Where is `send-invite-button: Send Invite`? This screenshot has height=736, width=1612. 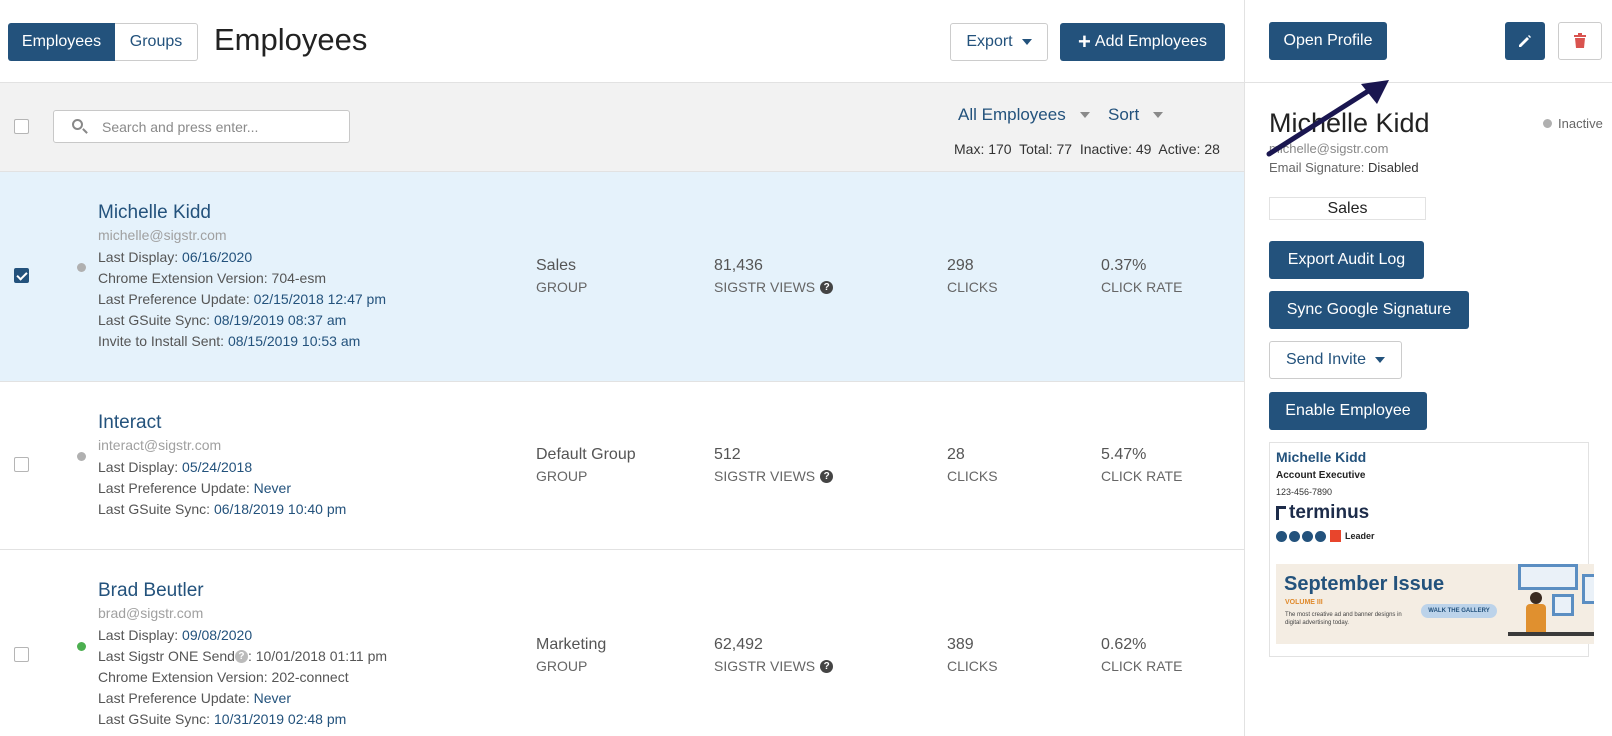
send-invite-button: Send Invite is located at coordinates (1335, 360).